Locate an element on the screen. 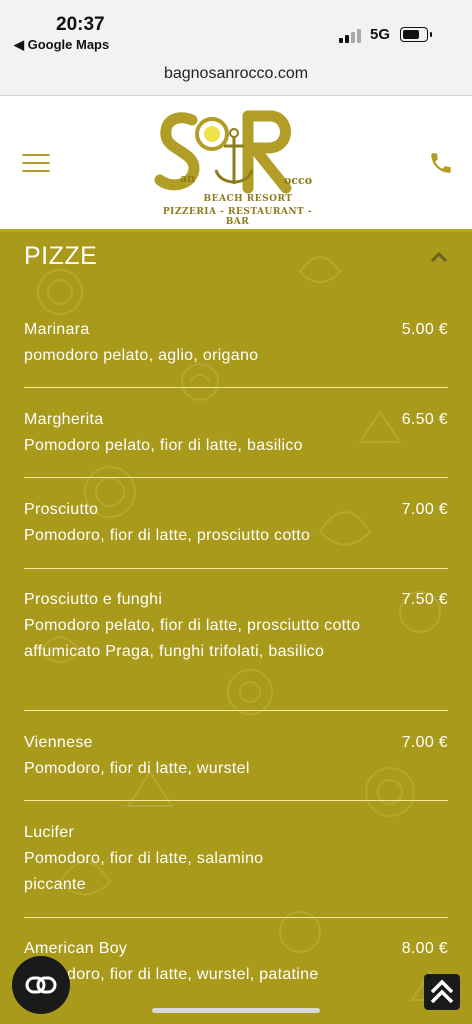 Image resolution: width=472 pixels, height=1024 pixels. battery-icon is located at coordinates (416, 34).